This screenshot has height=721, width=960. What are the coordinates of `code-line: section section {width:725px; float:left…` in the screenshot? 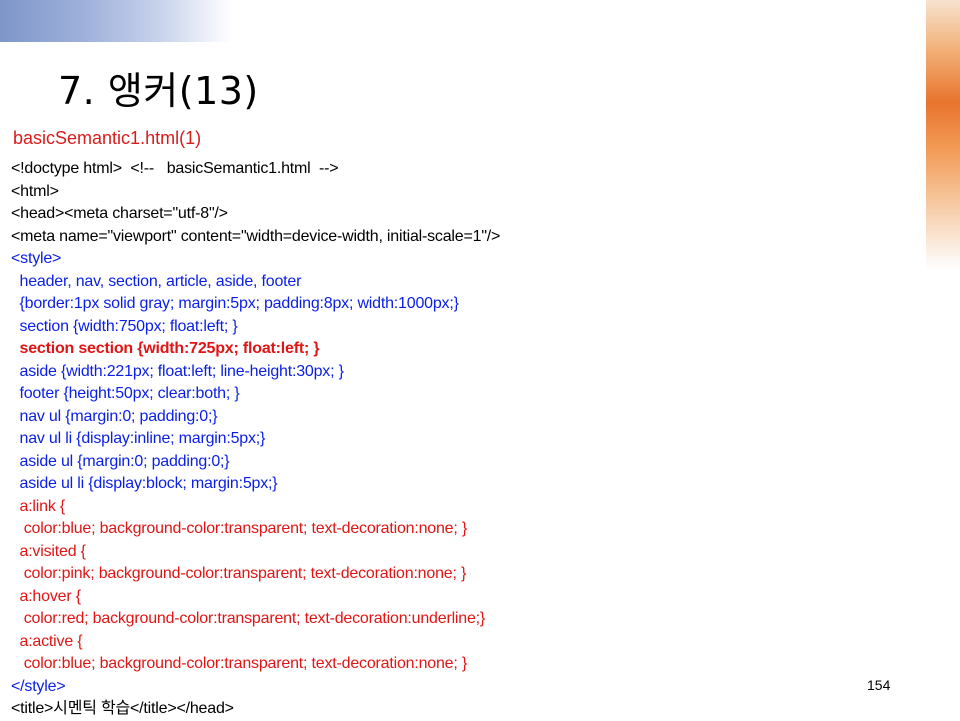 It's located at (165, 348).